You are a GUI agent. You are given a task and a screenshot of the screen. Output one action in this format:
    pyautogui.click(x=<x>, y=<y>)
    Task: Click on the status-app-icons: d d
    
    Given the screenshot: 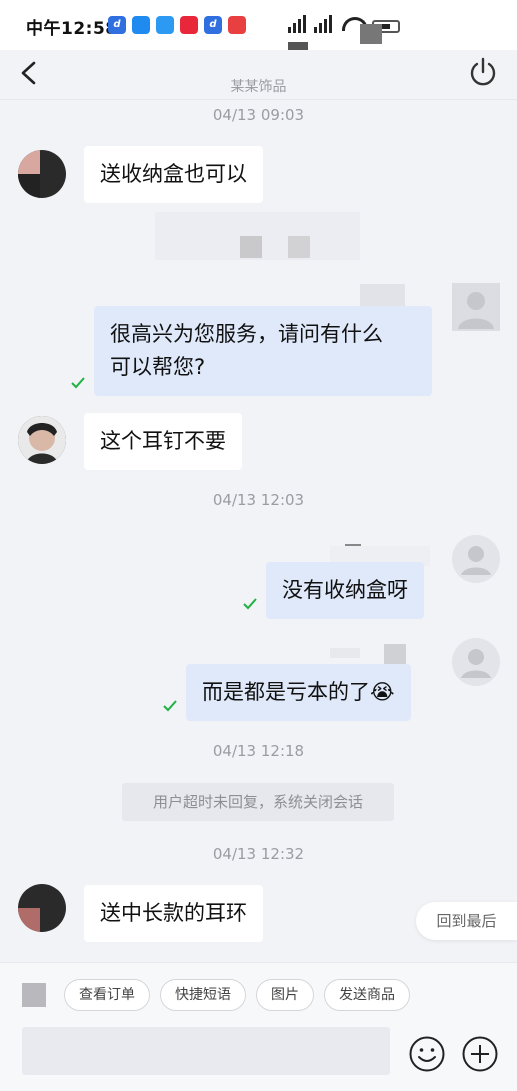 What is the action you would take?
    pyautogui.click(x=177, y=25)
    